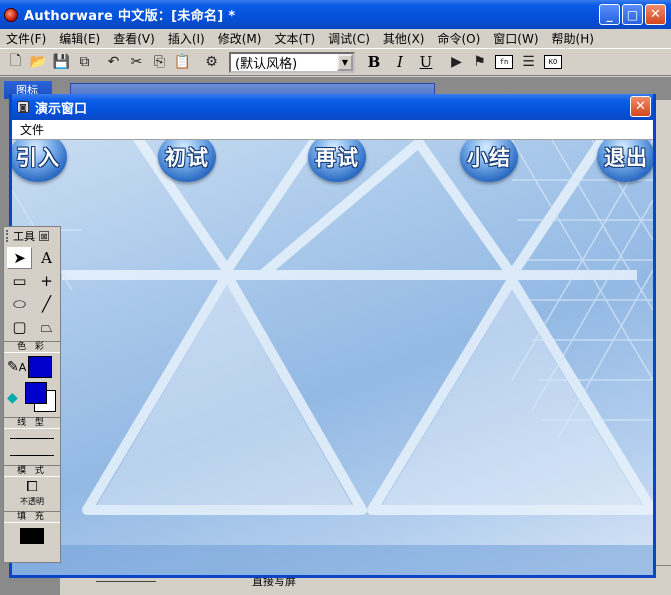  Describe the element at coordinates (32, 517) in the screenshot. I see `fill-section-label: 填 充` at that location.